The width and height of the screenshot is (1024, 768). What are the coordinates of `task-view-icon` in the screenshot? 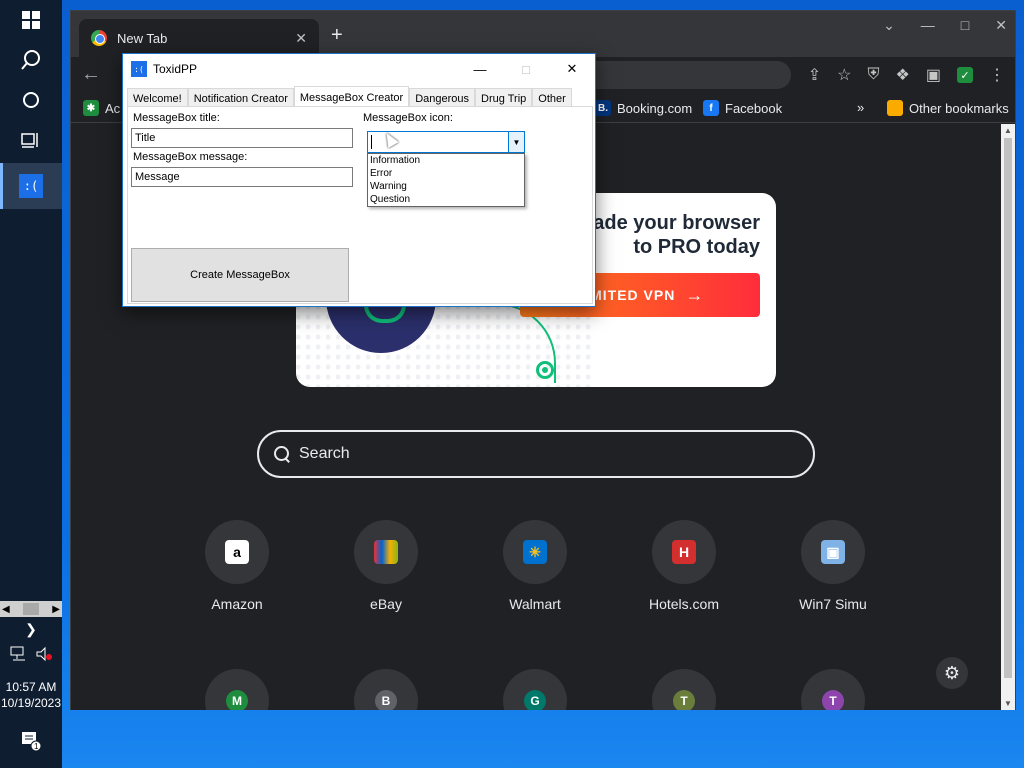 It's located at (31, 140).